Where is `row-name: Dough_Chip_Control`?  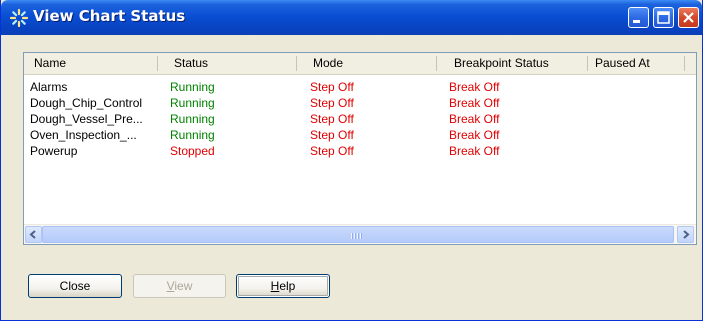 row-name: Dough_Chip_Control is located at coordinates (86, 103).